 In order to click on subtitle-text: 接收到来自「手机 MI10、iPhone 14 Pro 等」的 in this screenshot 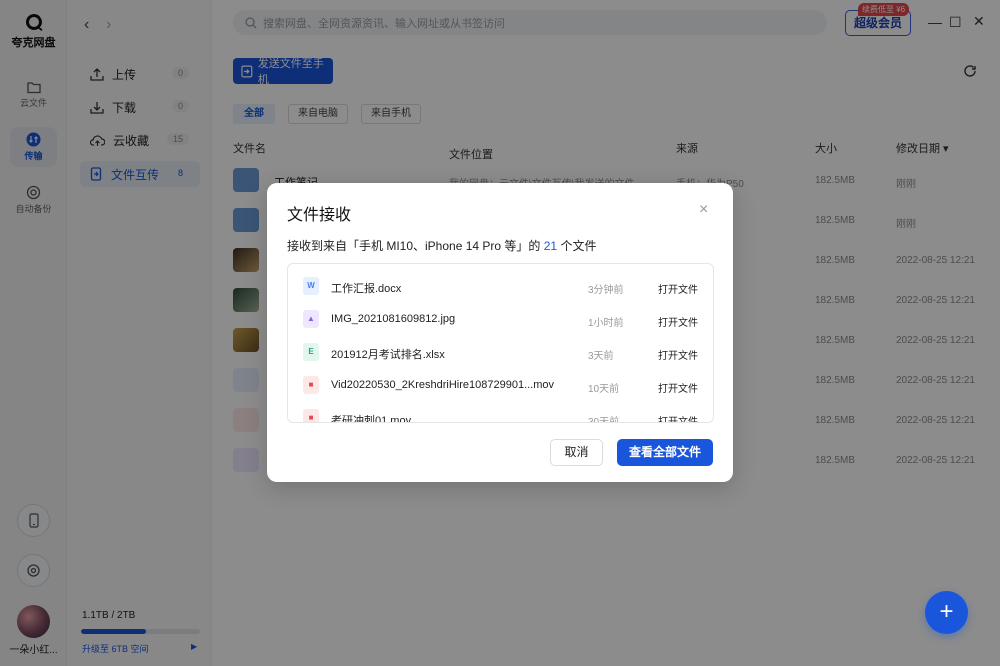, I will do `click(414, 246)`.